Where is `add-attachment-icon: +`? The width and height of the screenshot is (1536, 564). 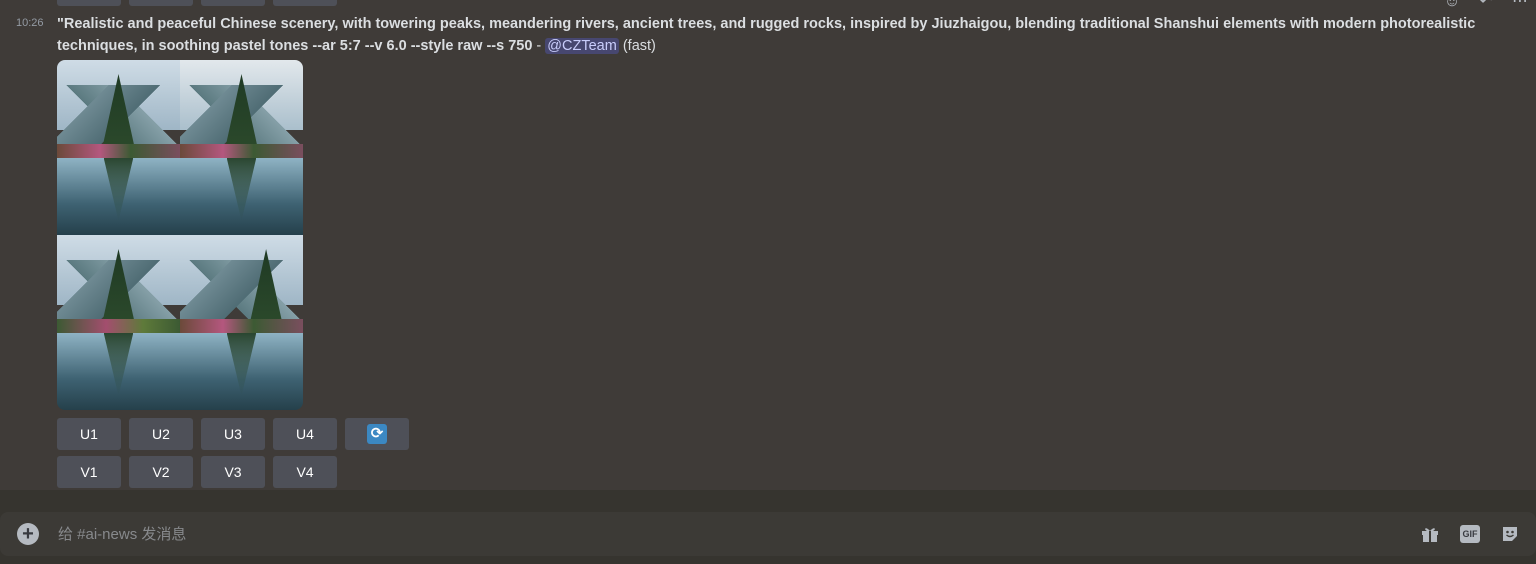 add-attachment-icon: + is located at coordinates (28, 534).